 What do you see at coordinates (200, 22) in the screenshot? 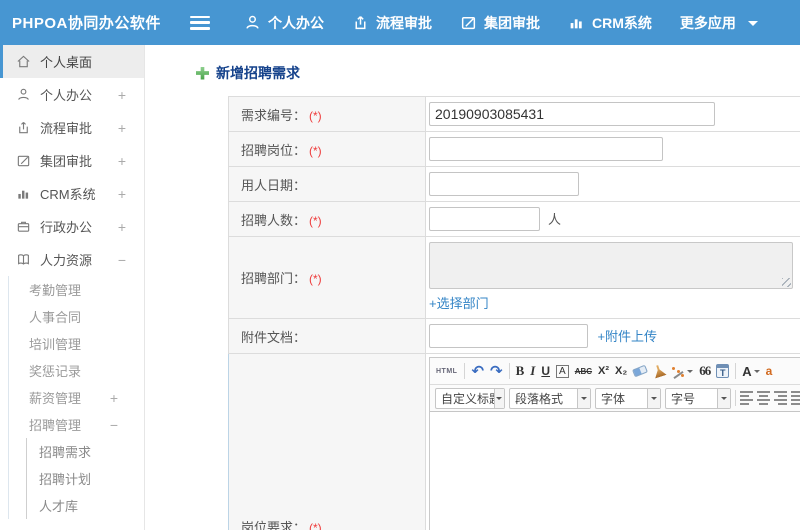
I see `menu-icon` at bounding box center [200, 22].